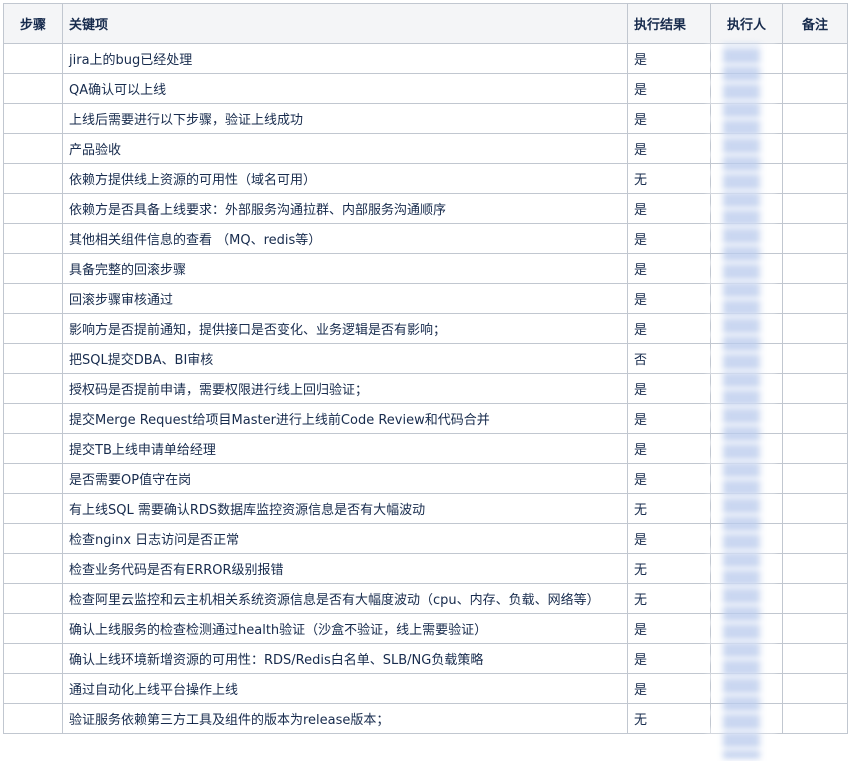 The image size is (851, 761). Describe the element at coordinates (425, 238) in the screenshot. I see `table-row: 其他相关组件信息的查看 （MQ、redis等）是` at that location.